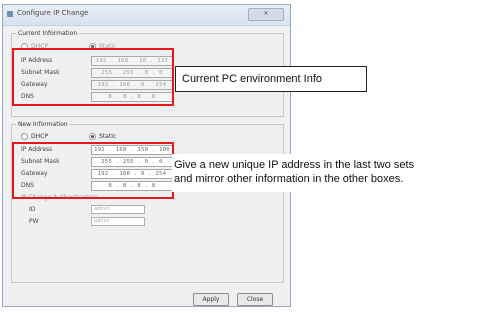 Image resolution: width=494 pixels, height=313 pixels. What do you see at coordinates (211, 299) in the screenshot?
I see `apply-button: Apply` at bounding box center [211, 299].